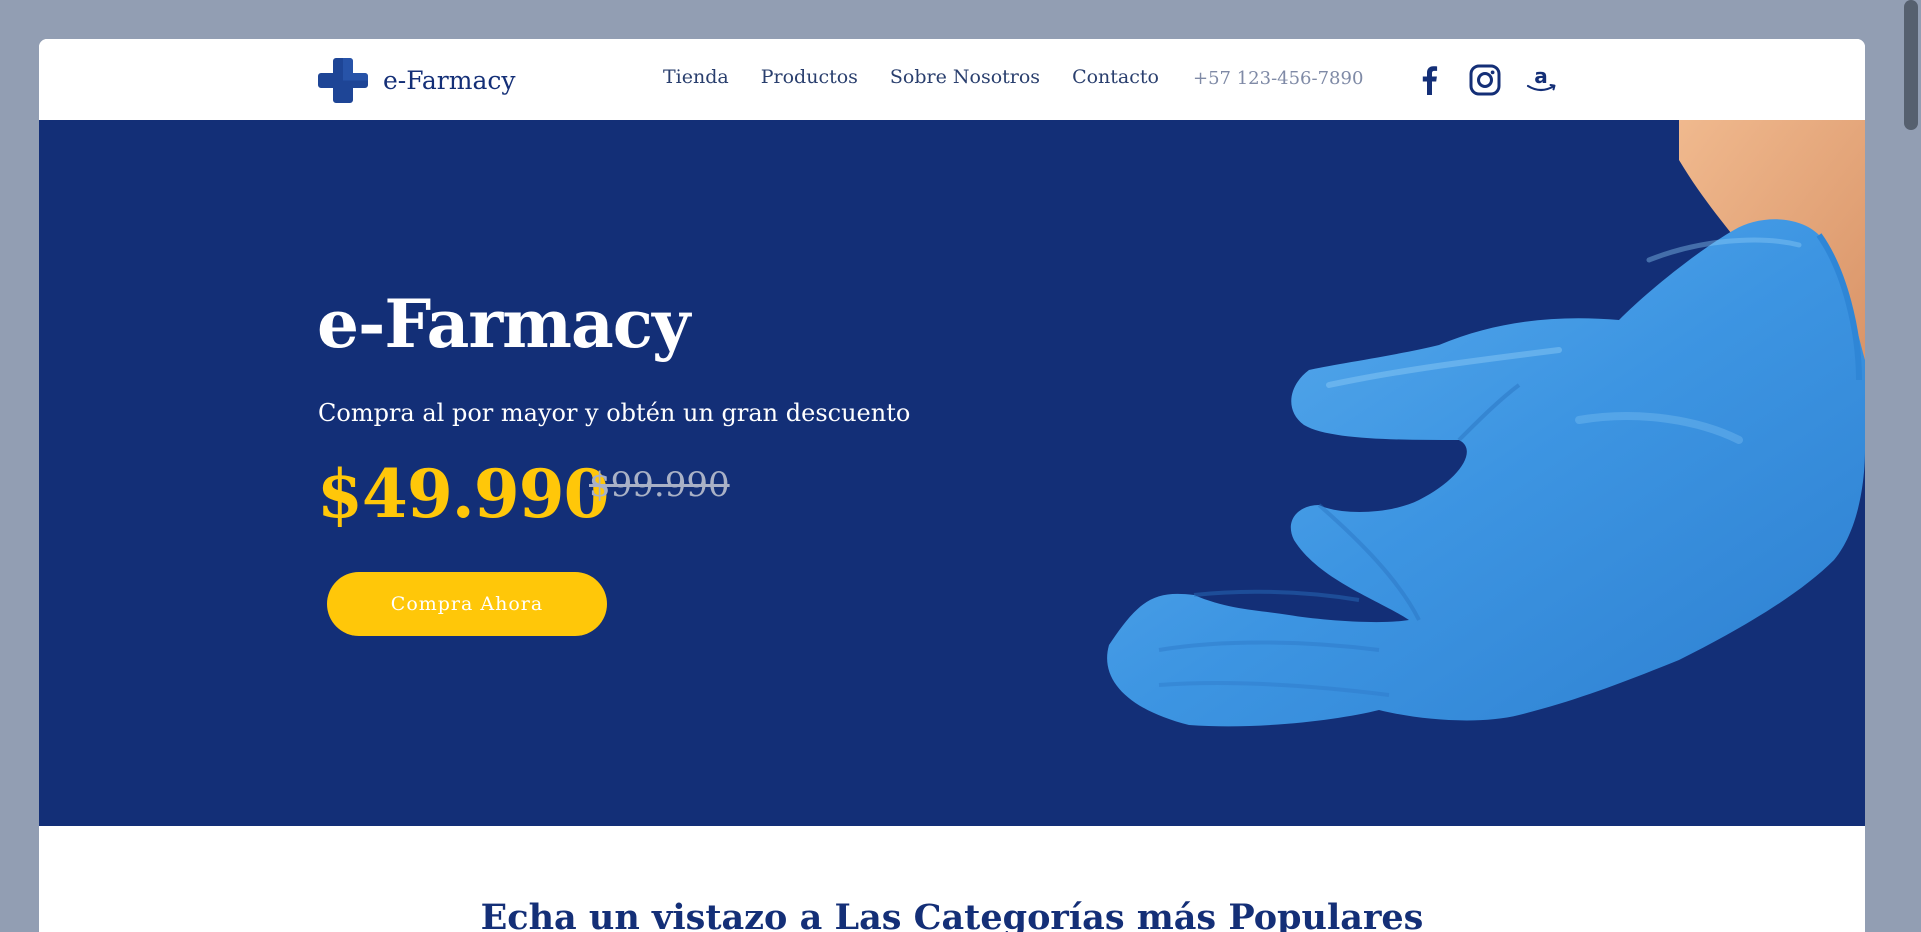  I want to click on amazon-icon: a, so click(1541, 78).